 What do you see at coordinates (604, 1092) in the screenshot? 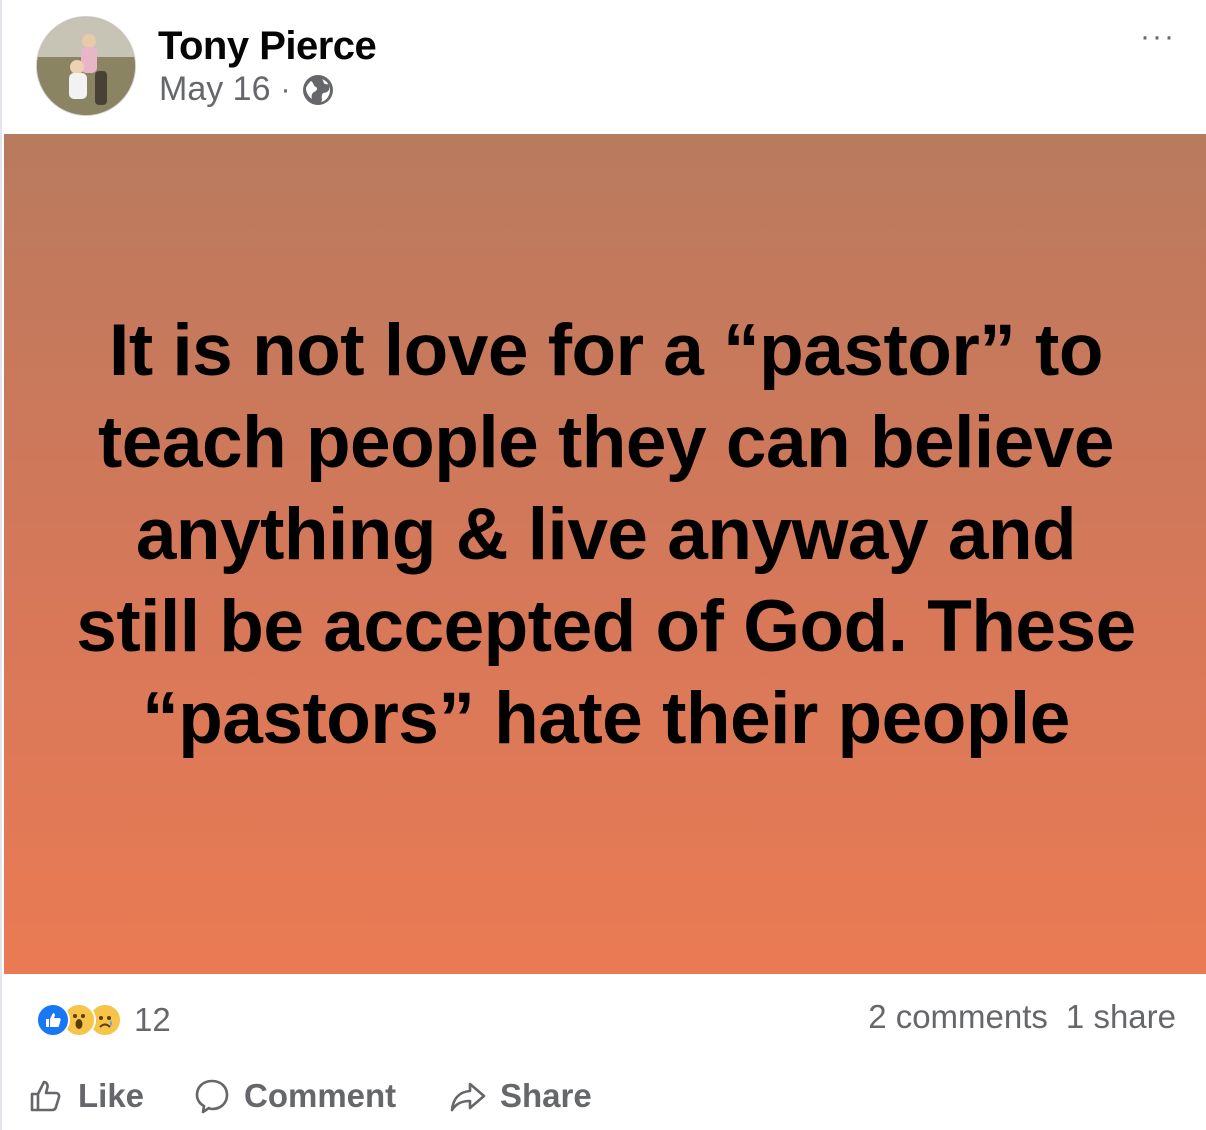
I see `post-actions: Like Comment Share` at bounding box center [604, 1092].